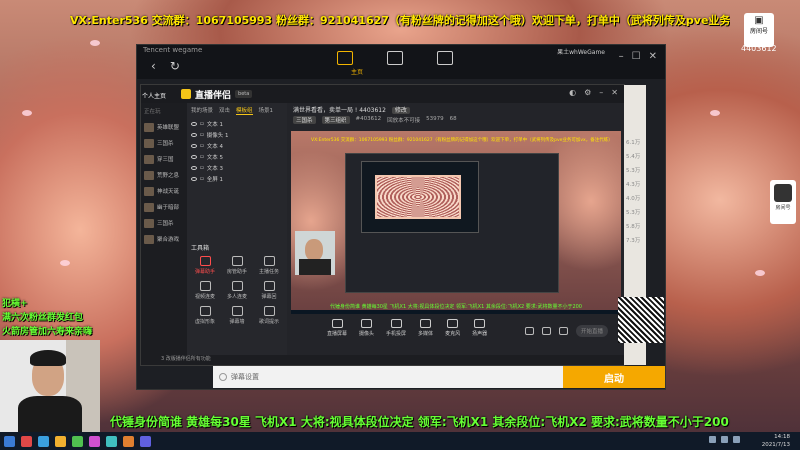  What do you see at coordinates (164, 159) in the screenshot?
I see `sidebar-item: 穿三国` at bounding box center [164, 159].